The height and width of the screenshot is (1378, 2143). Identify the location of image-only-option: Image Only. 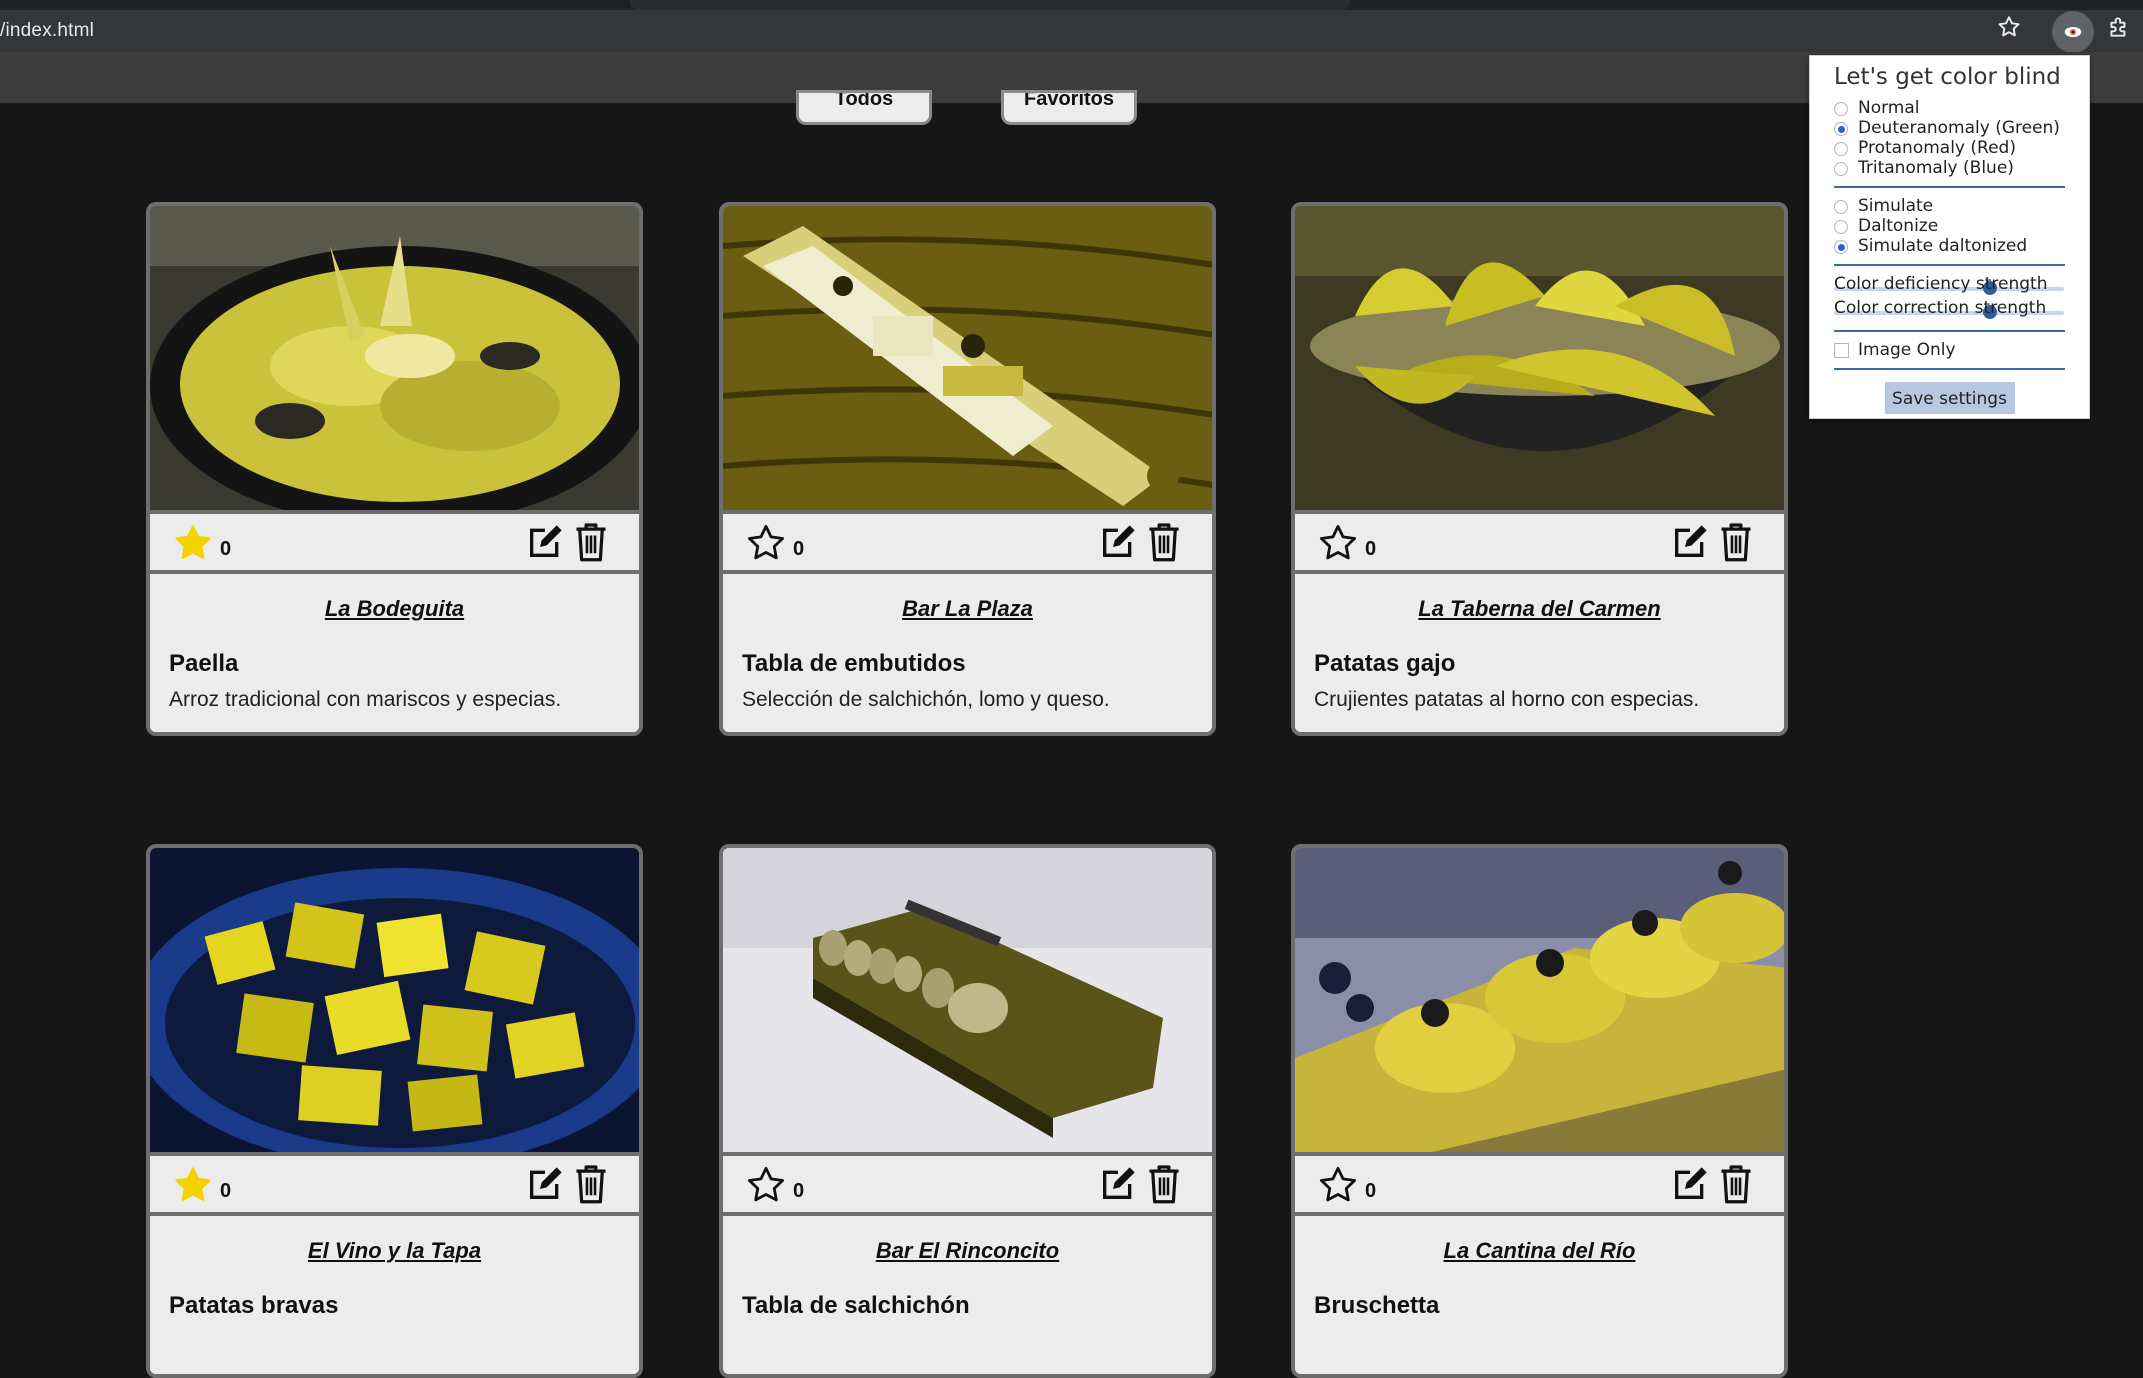
(1949, 350).